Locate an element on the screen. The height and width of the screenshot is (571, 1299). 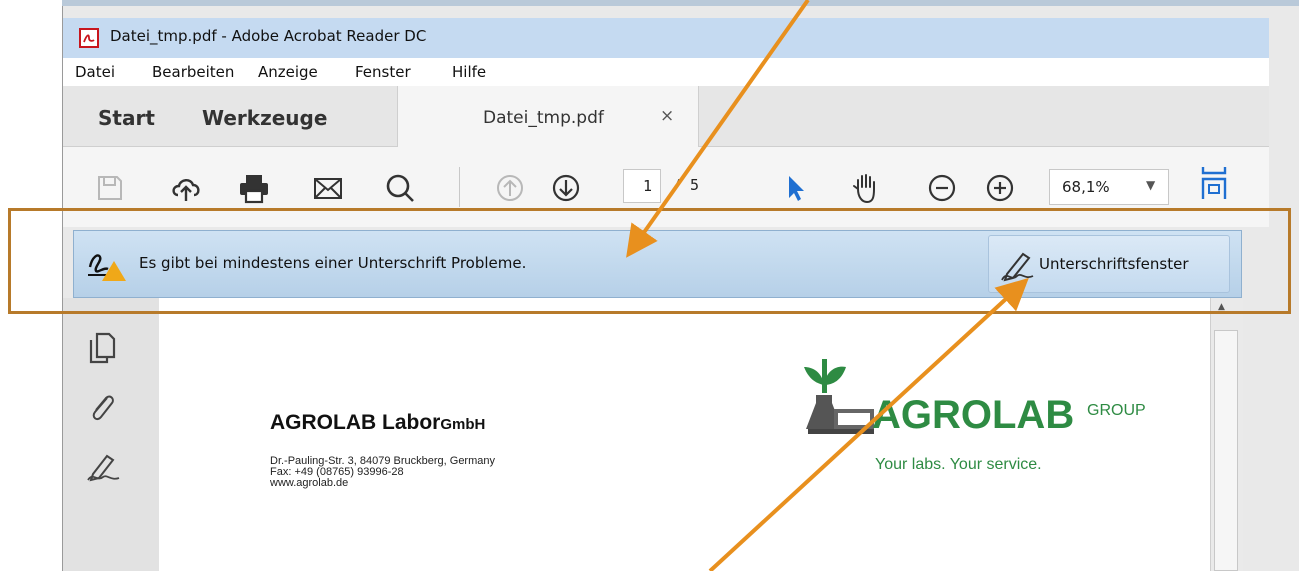
menu-datei: Datei is located at coordinates (95, 72).